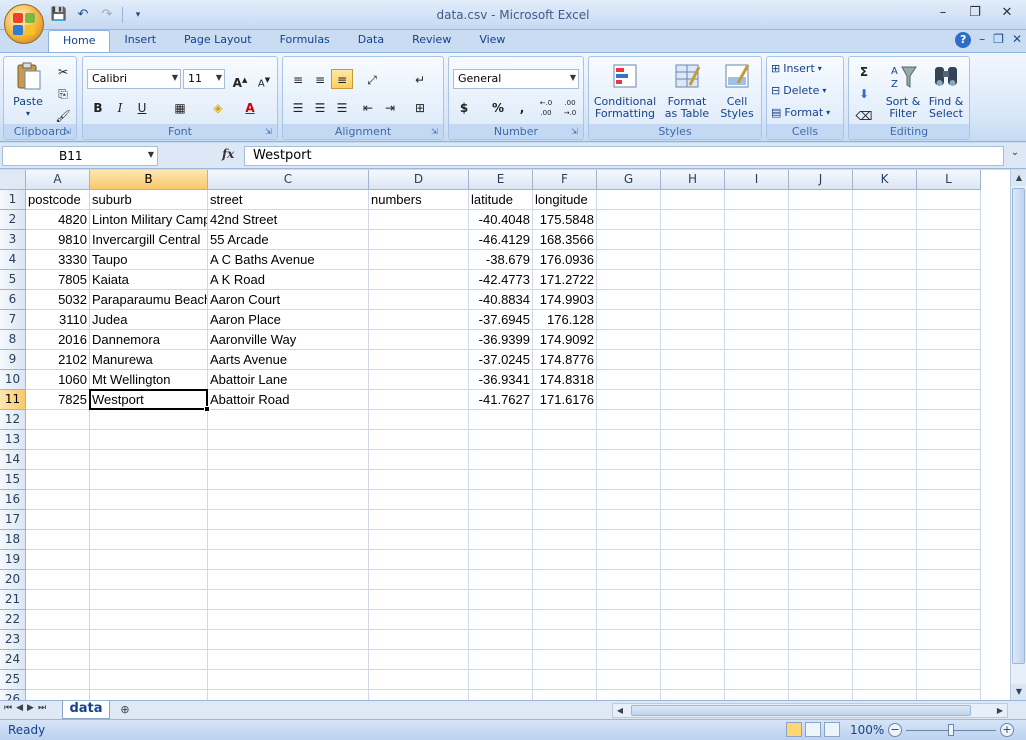 Image resolution: width=1026 pixels, height=740 pixels. I want to click on cell-b26, so click(149, 695).